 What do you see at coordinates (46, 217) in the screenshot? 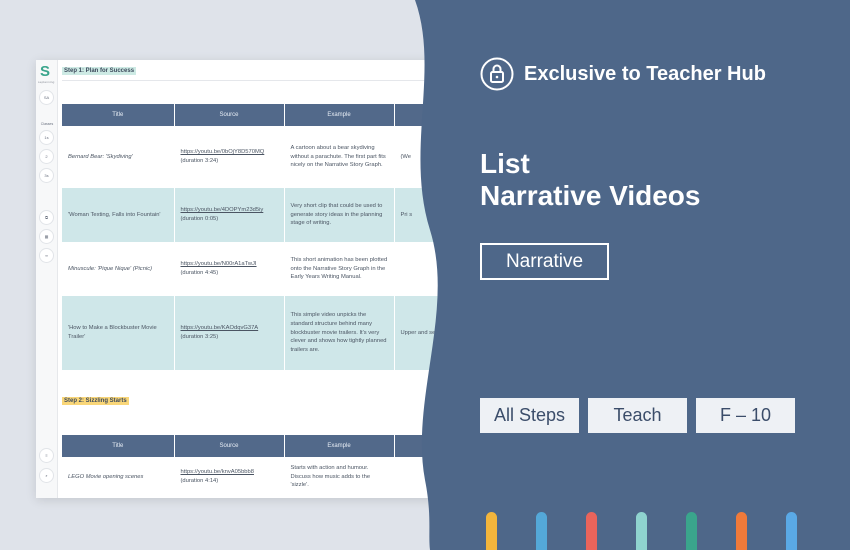
I see `copy-icon: ⧉` at bounding box center [46, 217].